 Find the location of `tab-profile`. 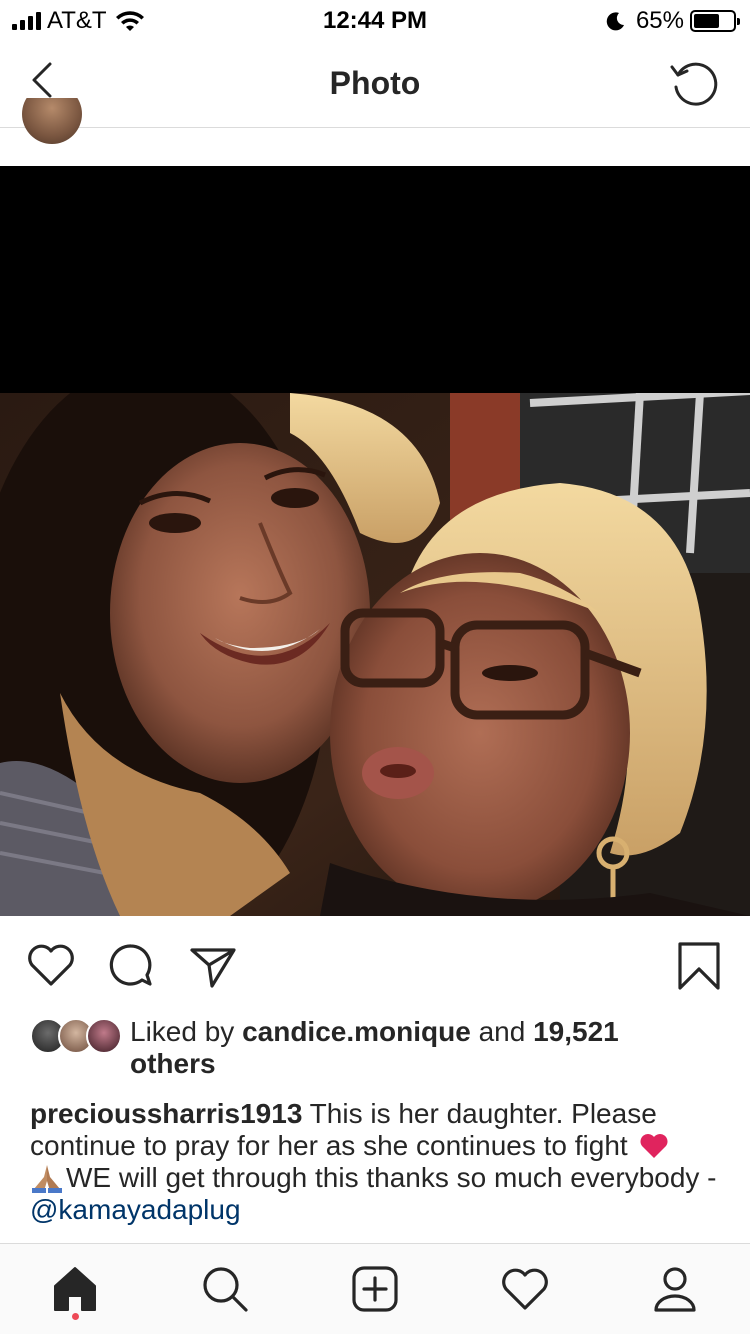

tab-profile is located at coordinates (675, 1289).